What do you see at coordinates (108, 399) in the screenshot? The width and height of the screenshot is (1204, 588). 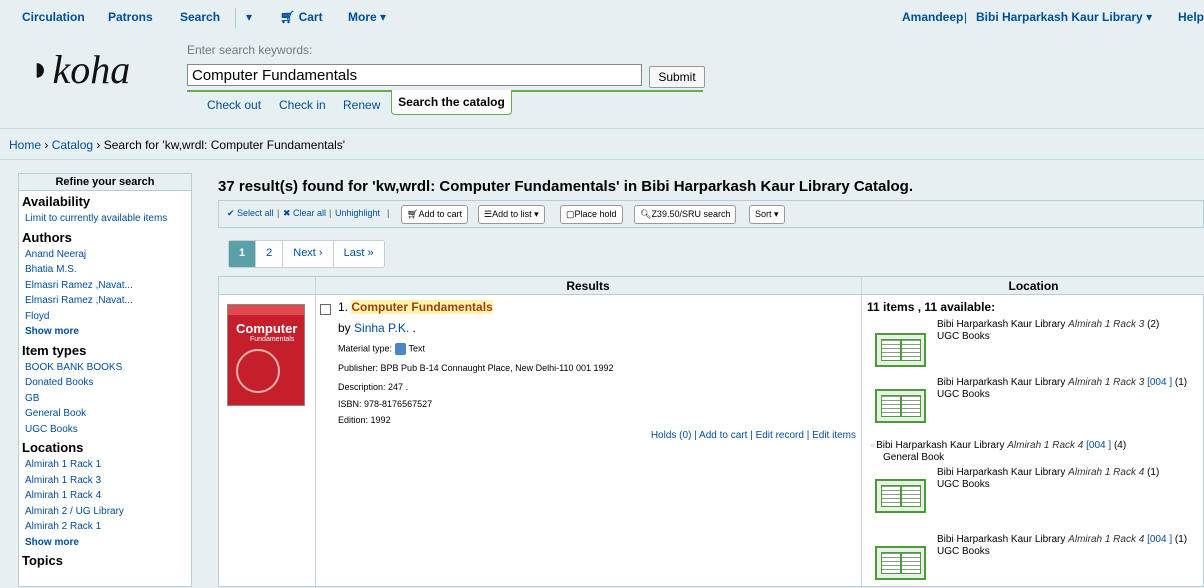 I see `facet-item-type: GB` at bounding box center [108, 399].